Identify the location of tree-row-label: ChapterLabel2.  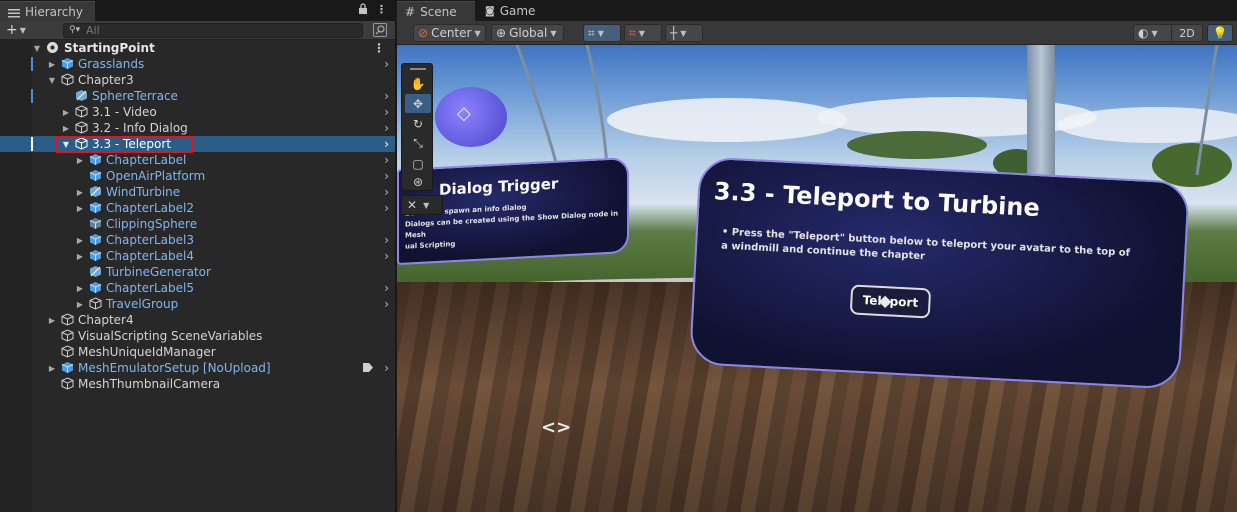
(150, 208).